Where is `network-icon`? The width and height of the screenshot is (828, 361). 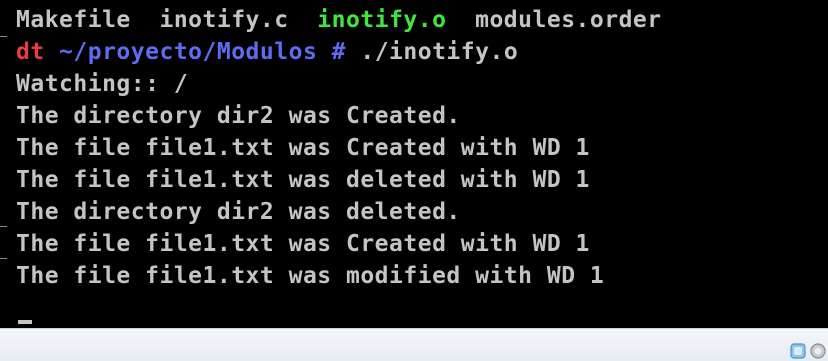 network-icon is located at coordinates (798, 351).